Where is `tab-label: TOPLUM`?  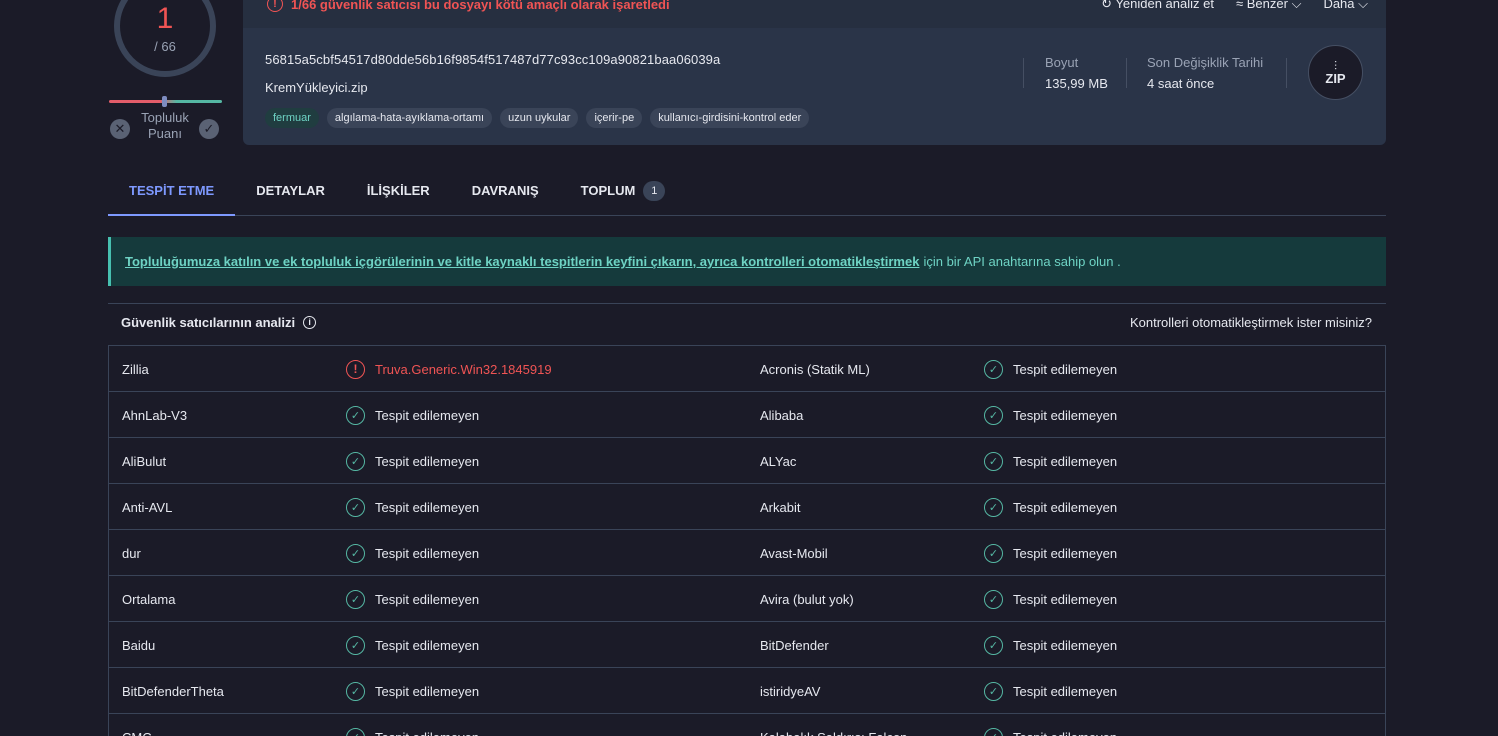 tab-label: TOPLUM is located at coordinates (608, 190).